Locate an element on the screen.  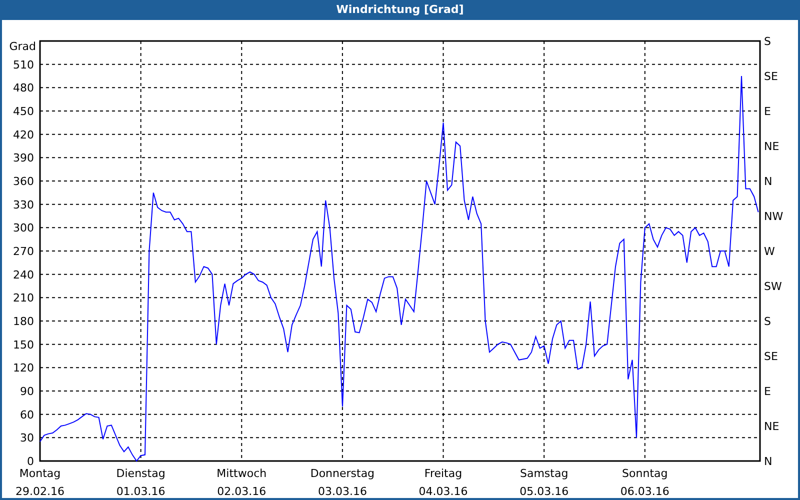
y-axis-label: 180 is located at coordinates (23, 321).